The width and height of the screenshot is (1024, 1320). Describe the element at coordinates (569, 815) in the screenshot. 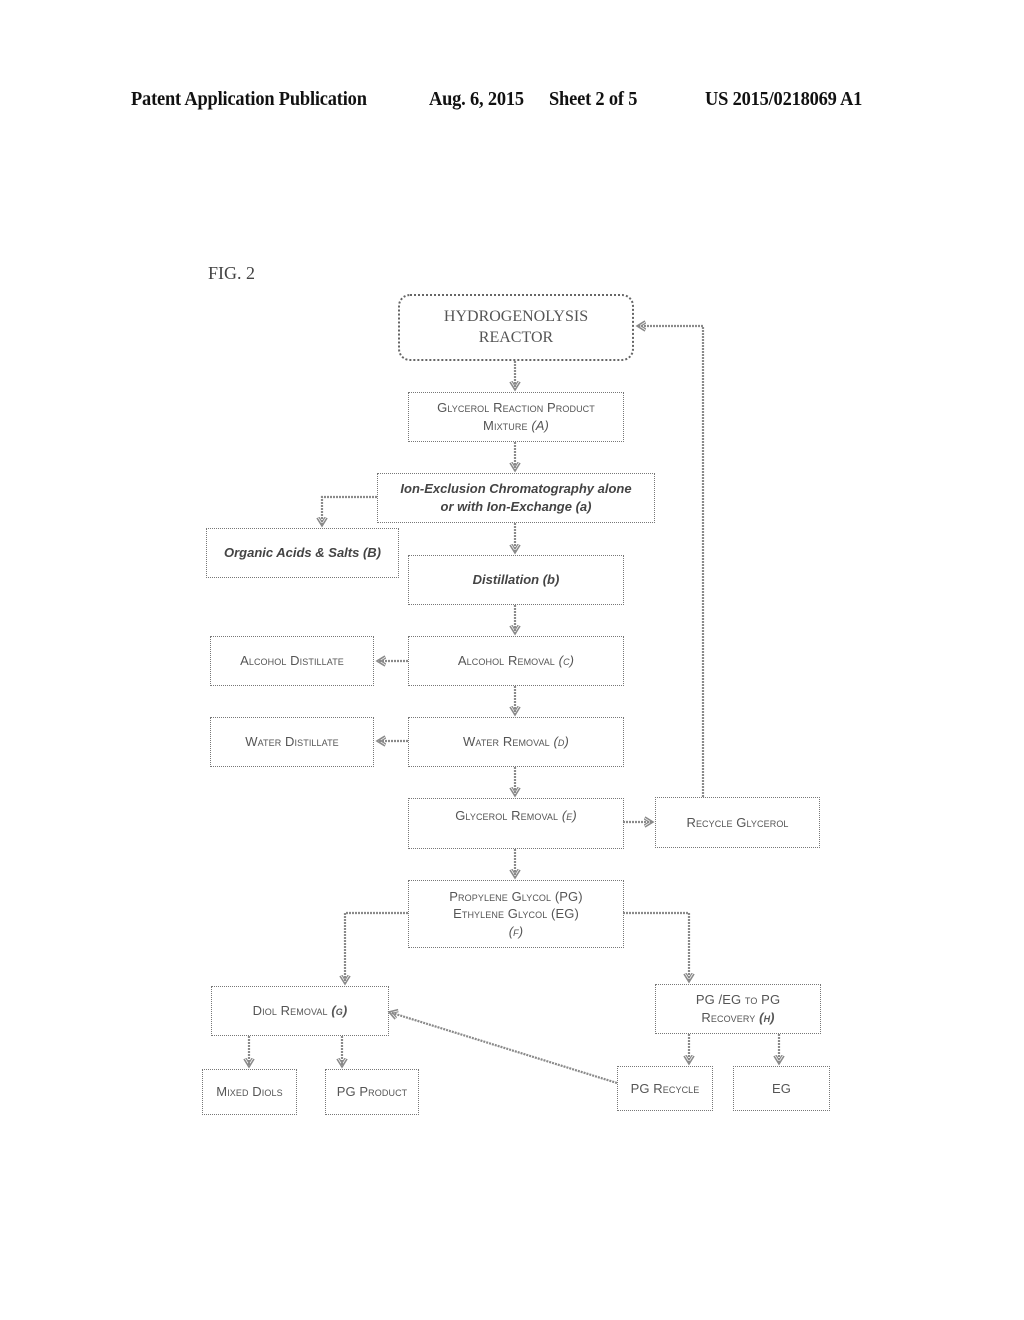

I see `glycerol-removal-tag: (e)` at that location.